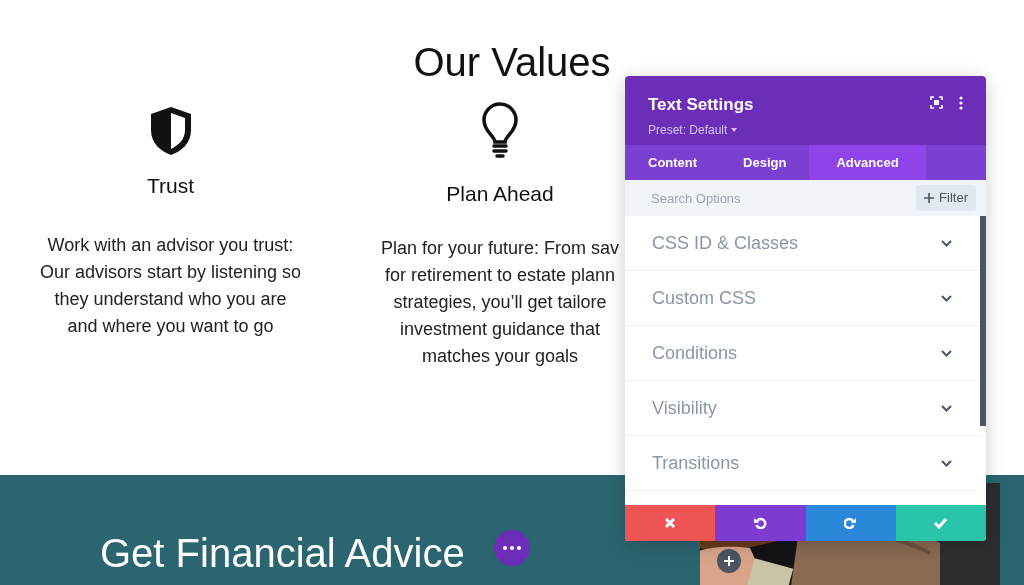 The width and height of the screenshot is (1024, 585). I want to click on value-title: Trust, so click(170, 186).